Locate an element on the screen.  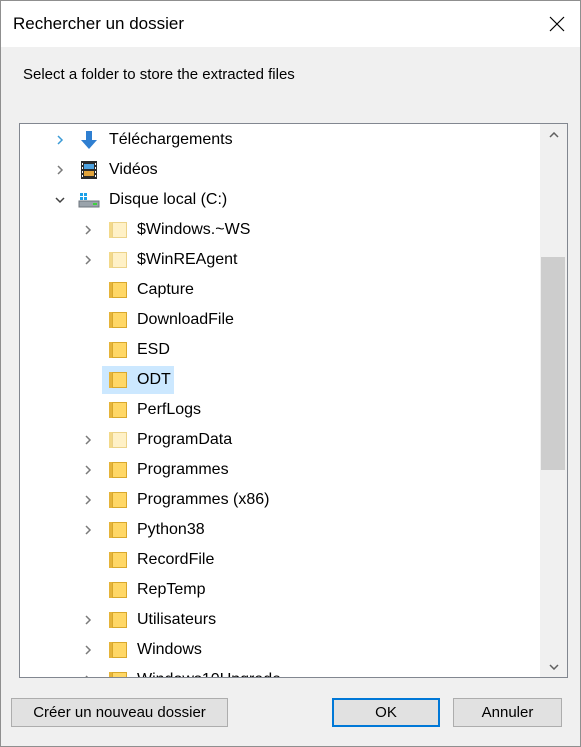
vertical-scrollbar is located at coordinates (553, 400).